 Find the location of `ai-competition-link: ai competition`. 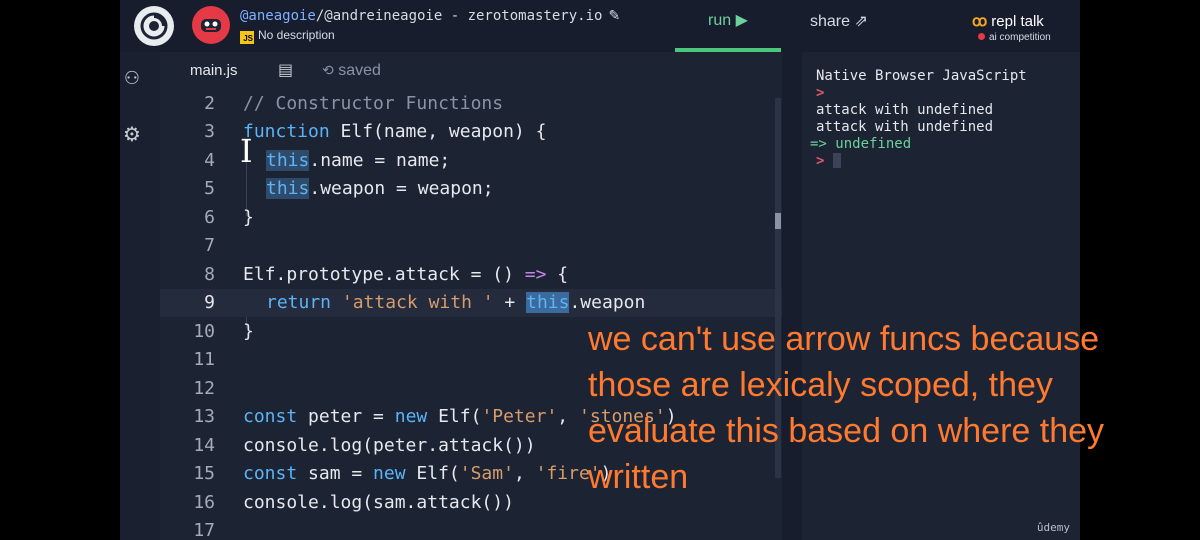

ai-competition-link: ai competition is located at coordinates (1014, 37).